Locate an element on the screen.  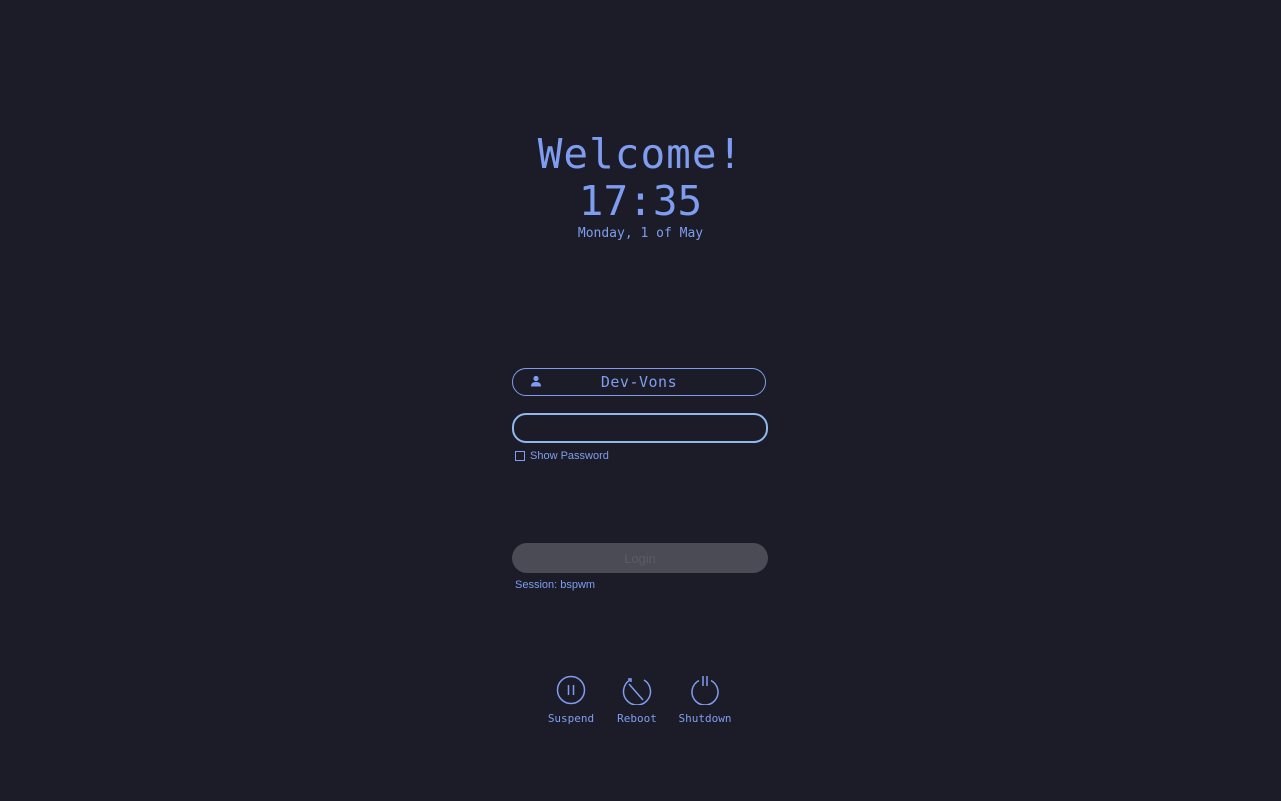
show-password-toggle: Show Password is located at coordinates (562, 456).